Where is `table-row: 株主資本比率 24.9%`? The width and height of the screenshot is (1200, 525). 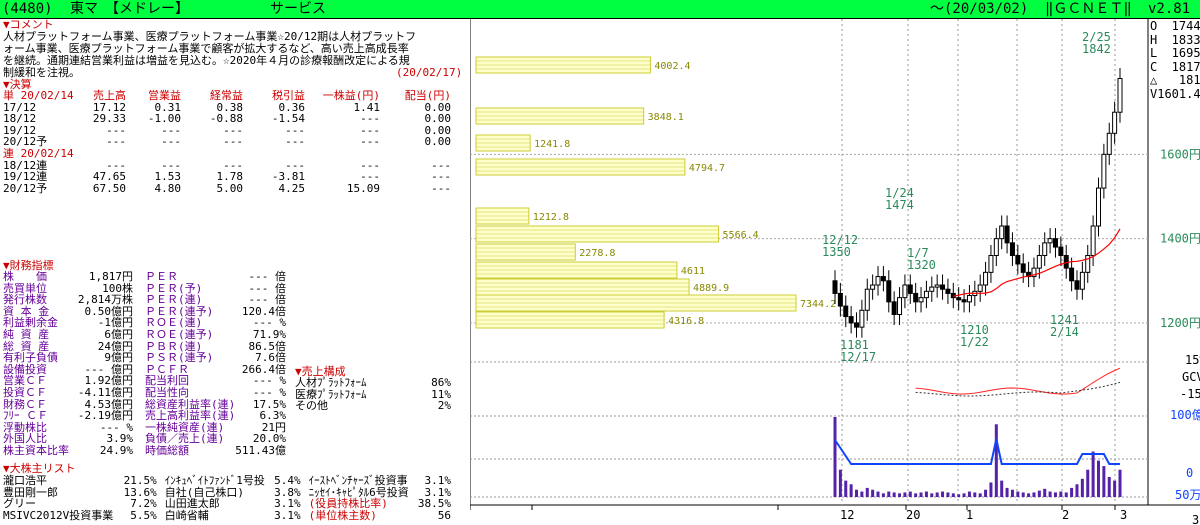 table-row: 株主資本比率 24.9% is located at coordinates (68, 451).